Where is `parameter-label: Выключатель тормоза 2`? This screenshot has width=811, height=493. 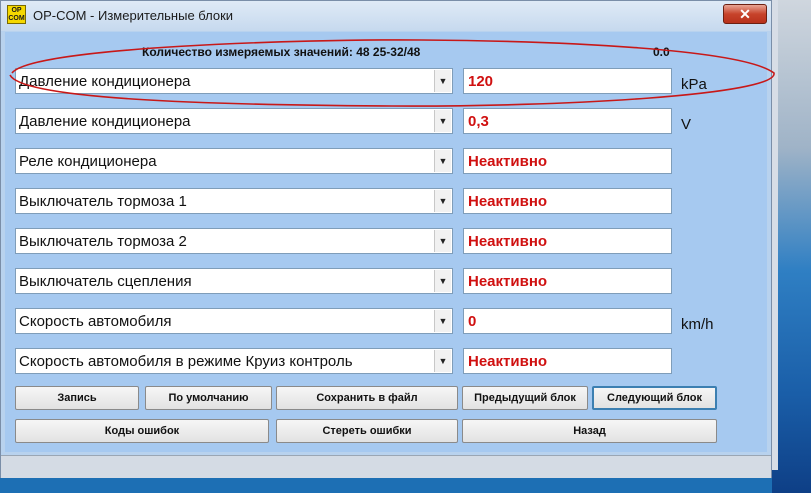
parameter-label: Выключатель тормоза 2 is located at coordinates (103, 241).